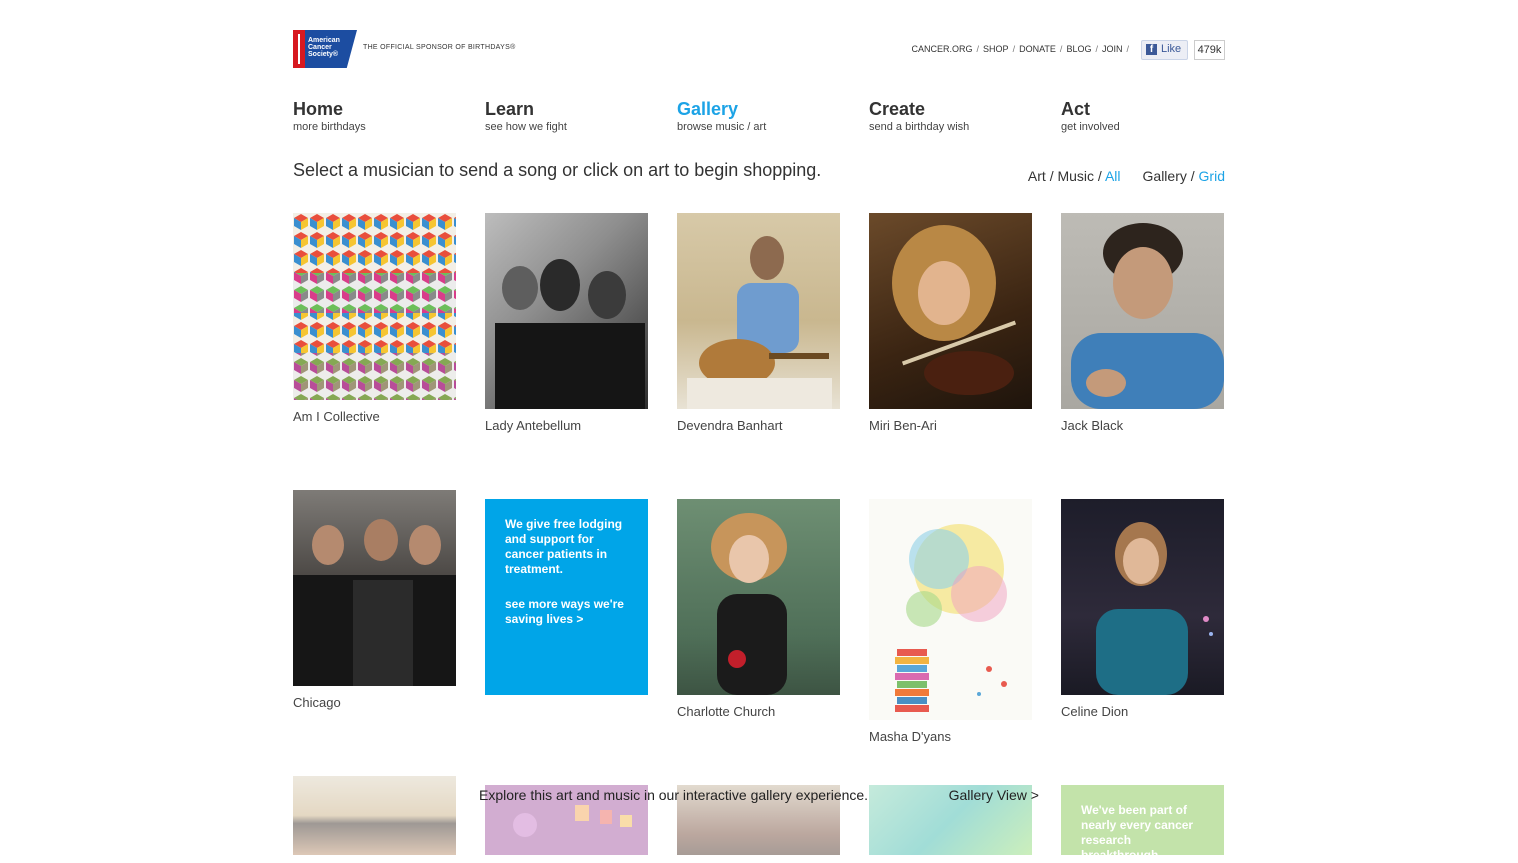  What do you see at coordinates (1090, 127) in the screenshot?
I see `nav-subtitle: get involved` at bounding box center [1090, 127].